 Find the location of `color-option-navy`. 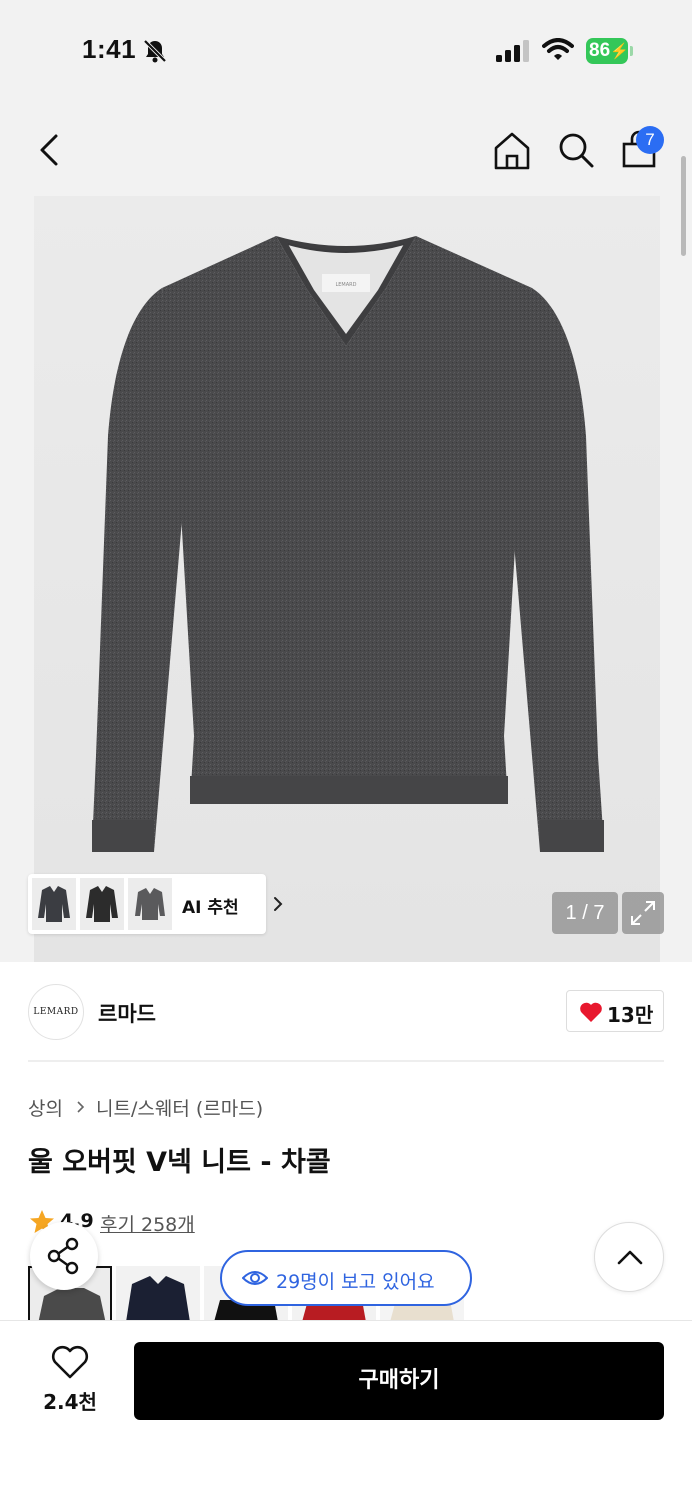

color-option-navy is located at coordinates (158, 1294).